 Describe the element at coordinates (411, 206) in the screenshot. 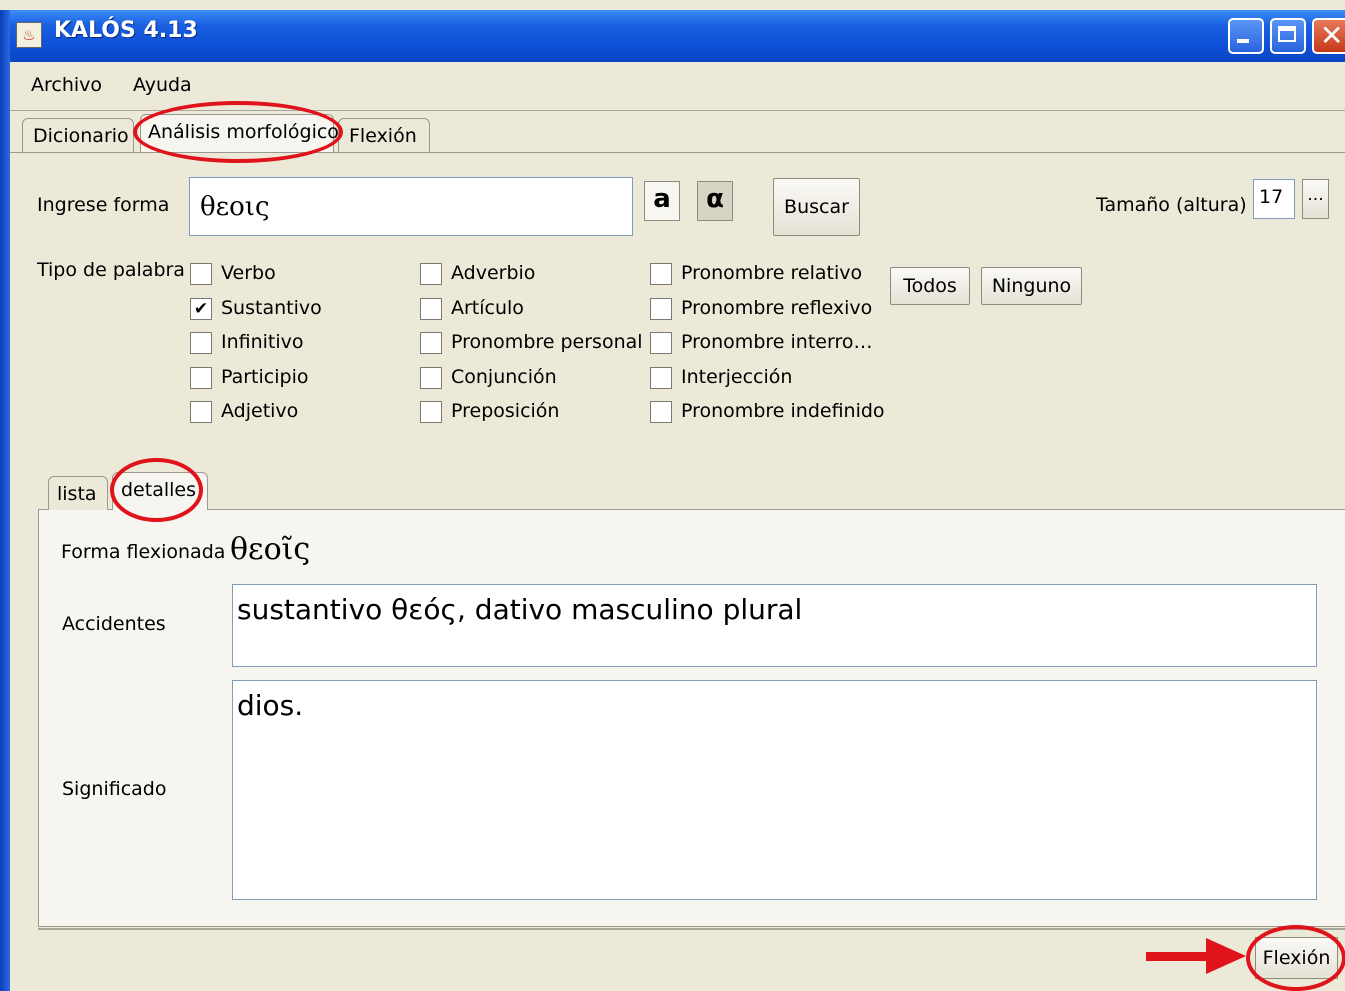

I see `search-input` at that location.